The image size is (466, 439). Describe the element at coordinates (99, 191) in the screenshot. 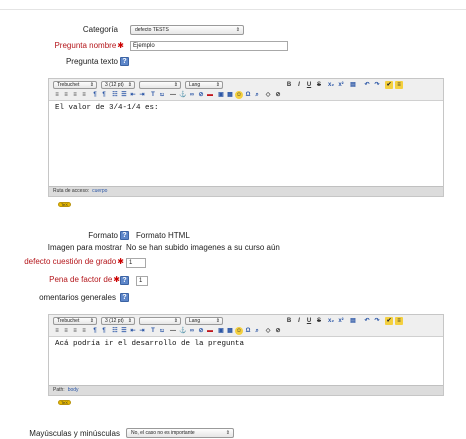

I see `status-path-link: cuerpo` at that location.